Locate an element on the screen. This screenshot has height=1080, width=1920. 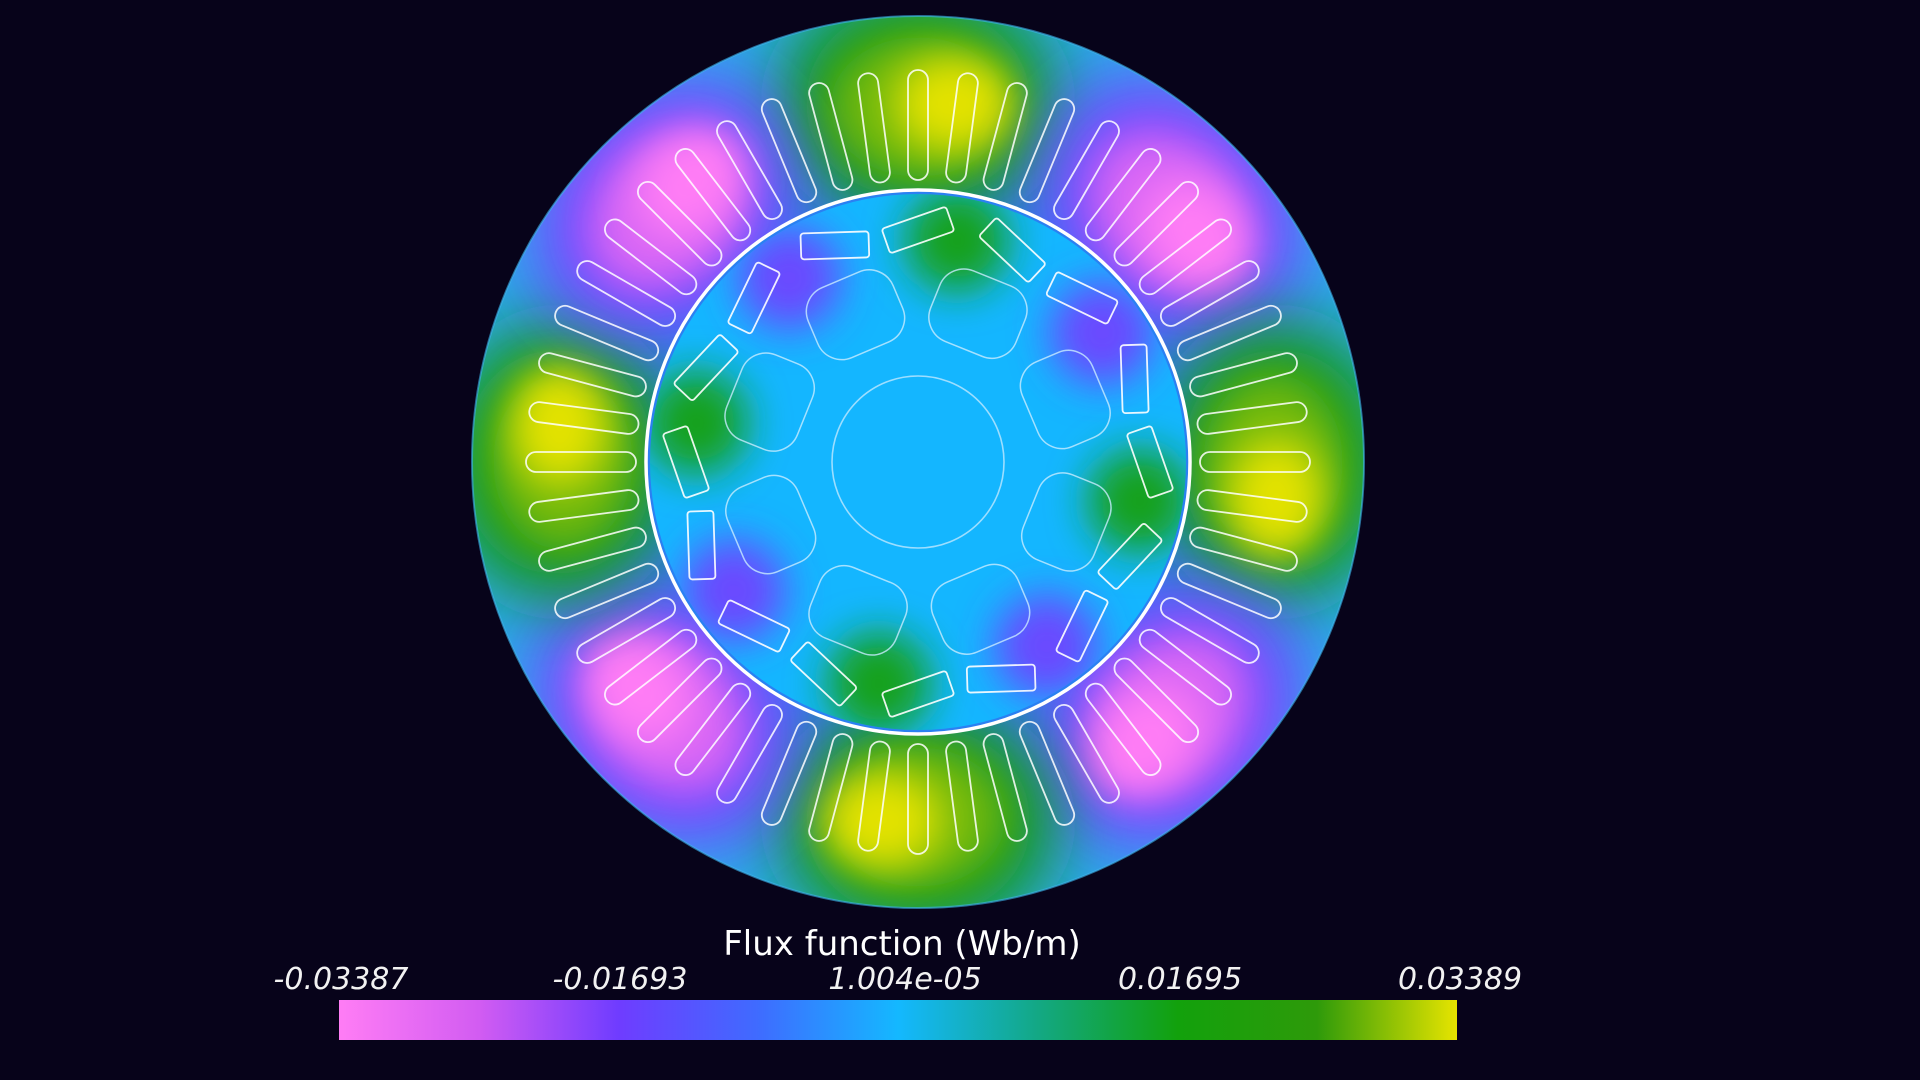
colorbar-title: Flux function (Wb/m) is located at coordinates (902, 944).